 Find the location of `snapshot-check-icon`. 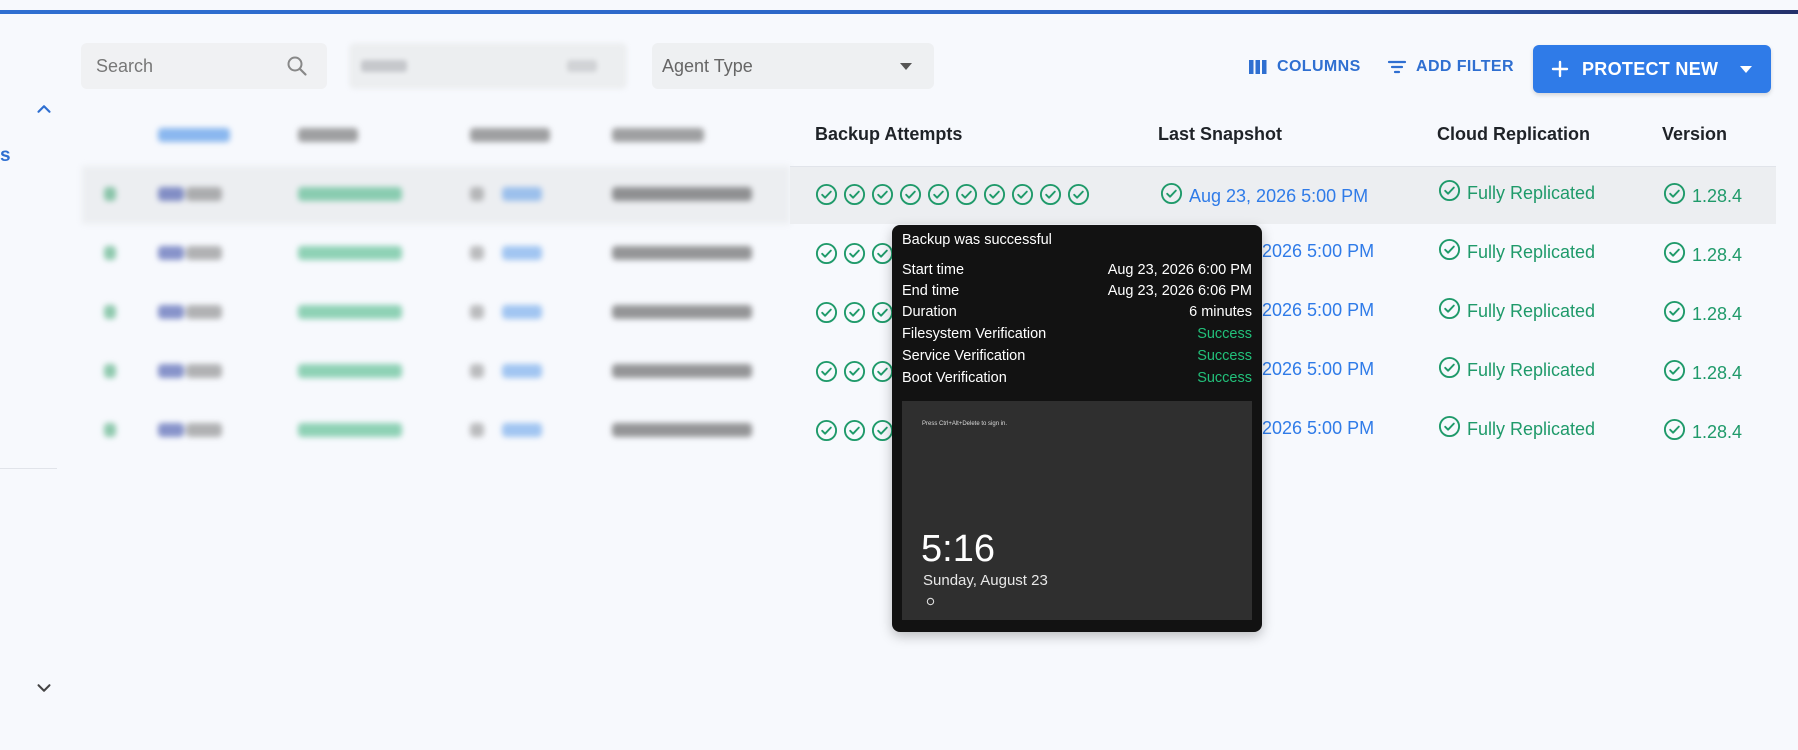

snapshot-check-icon is located at coordinates (1171, 196).